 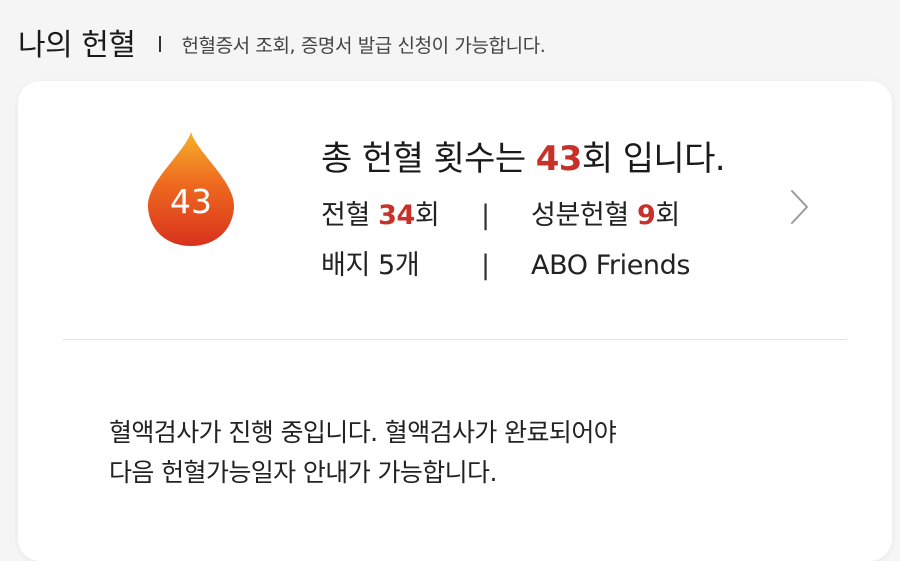 What do you see at coordinates (191, 201) in the screenshot?
I see `drop-count: 43` at bounding box center [191, 201].